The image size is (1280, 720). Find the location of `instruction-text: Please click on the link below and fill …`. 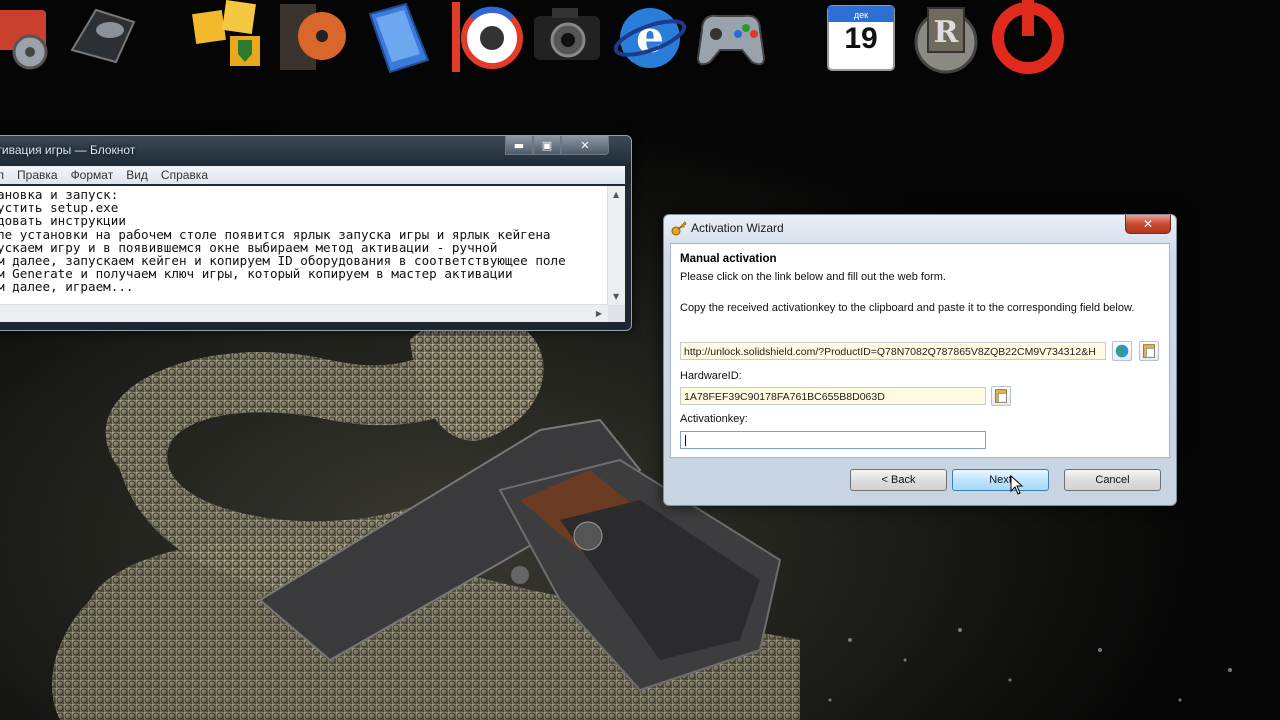

instruction-text: Please click on the link below and fill … is located at coordinates (813, 277).